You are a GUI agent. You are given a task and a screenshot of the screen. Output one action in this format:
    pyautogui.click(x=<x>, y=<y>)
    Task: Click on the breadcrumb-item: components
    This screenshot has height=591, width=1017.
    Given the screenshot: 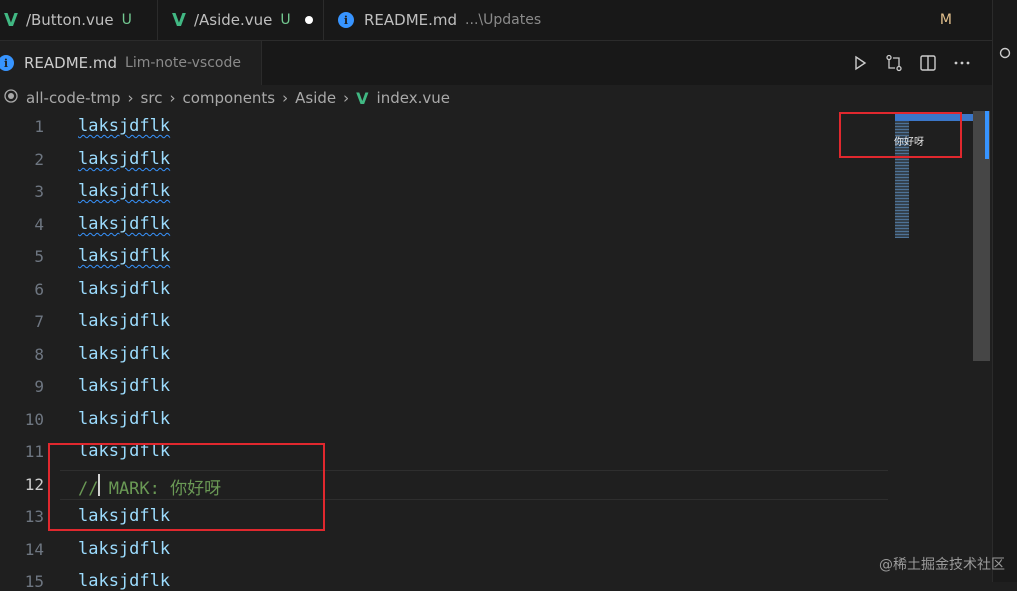 What is the action you would take?
    pyautogui.click(x=228, y=98)
    